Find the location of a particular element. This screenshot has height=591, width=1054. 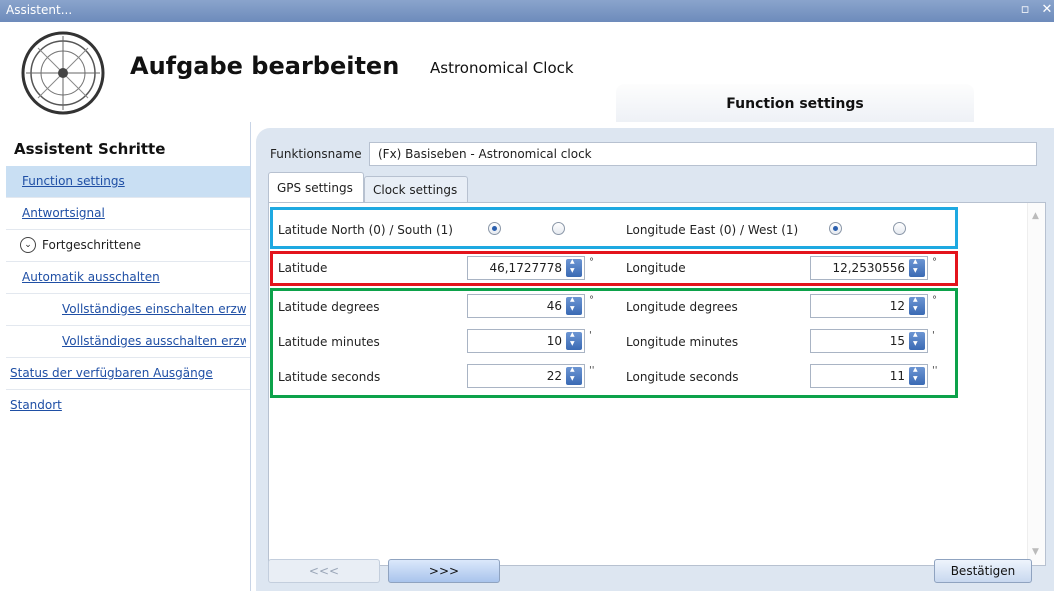

lon-deg-spinner-icon is located at coordinates (917, 305).